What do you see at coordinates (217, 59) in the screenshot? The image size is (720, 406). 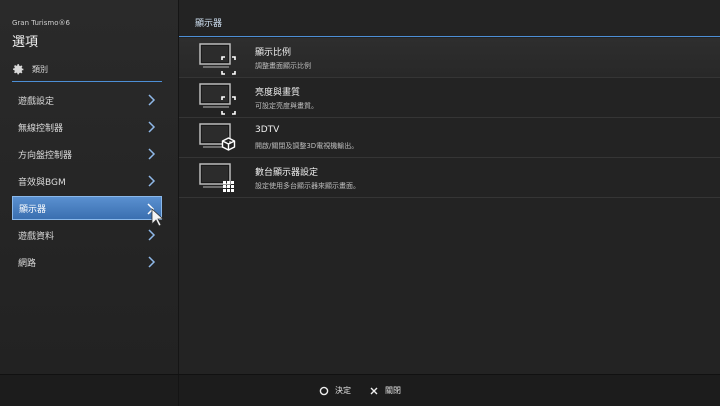 I see `aspect-ratio-icon` at bounding box center [217, 59].